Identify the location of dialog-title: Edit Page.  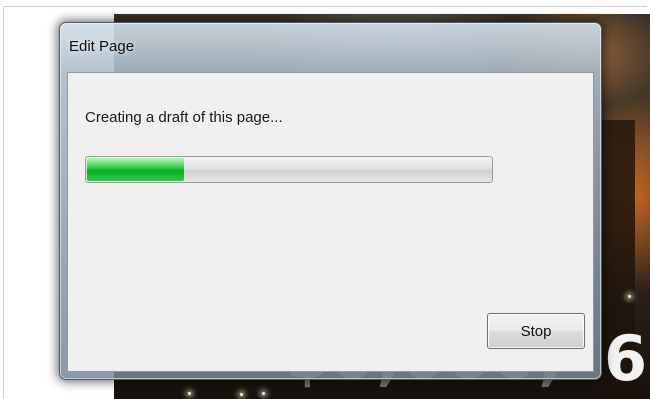
(102, 46).